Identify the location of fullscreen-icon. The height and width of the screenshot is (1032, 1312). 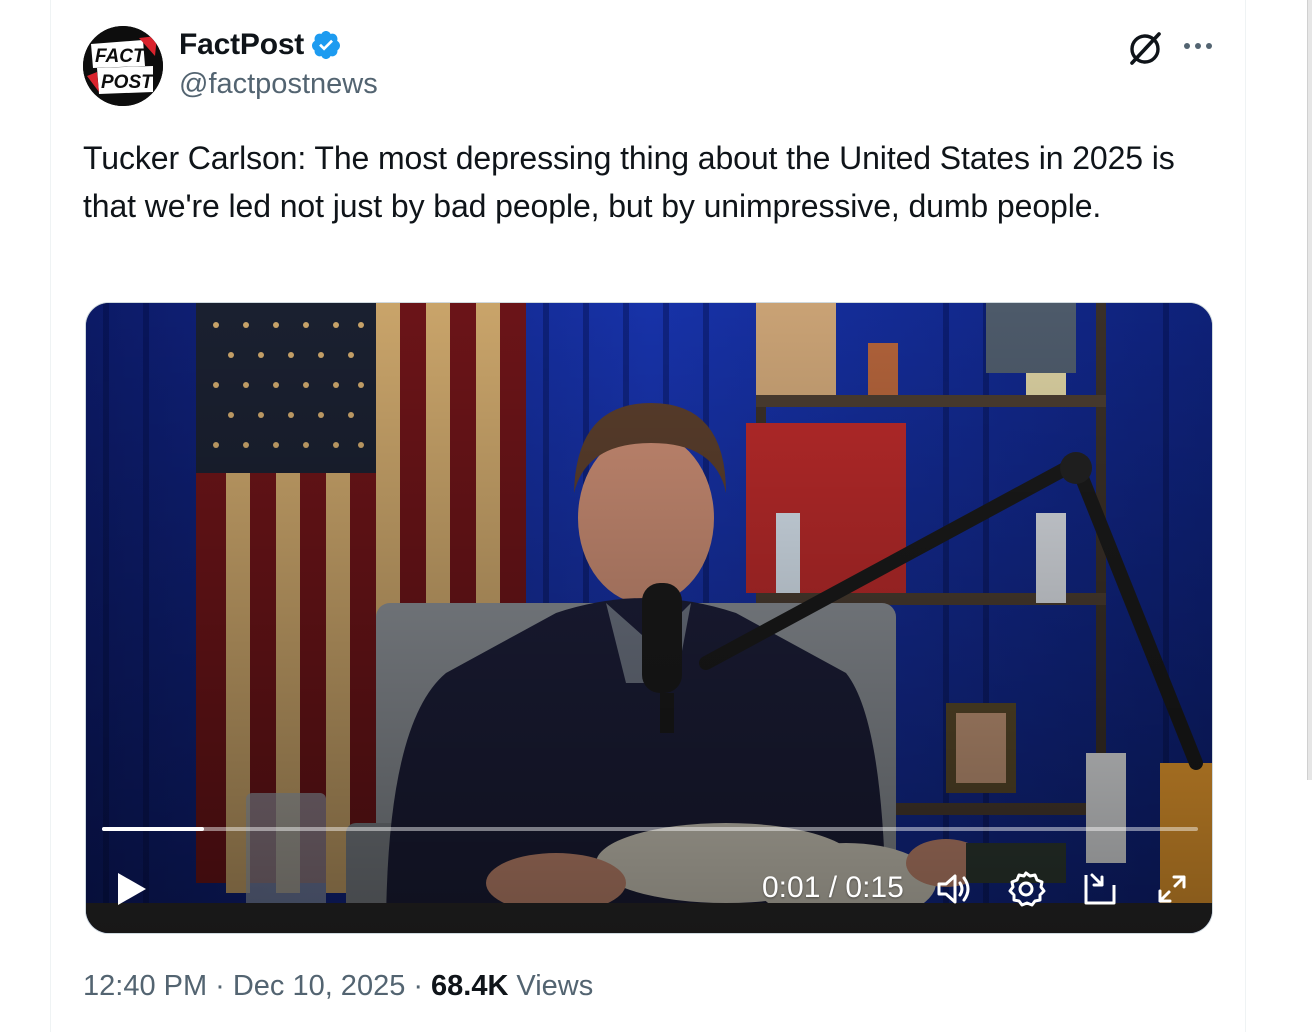
(1172, 889).